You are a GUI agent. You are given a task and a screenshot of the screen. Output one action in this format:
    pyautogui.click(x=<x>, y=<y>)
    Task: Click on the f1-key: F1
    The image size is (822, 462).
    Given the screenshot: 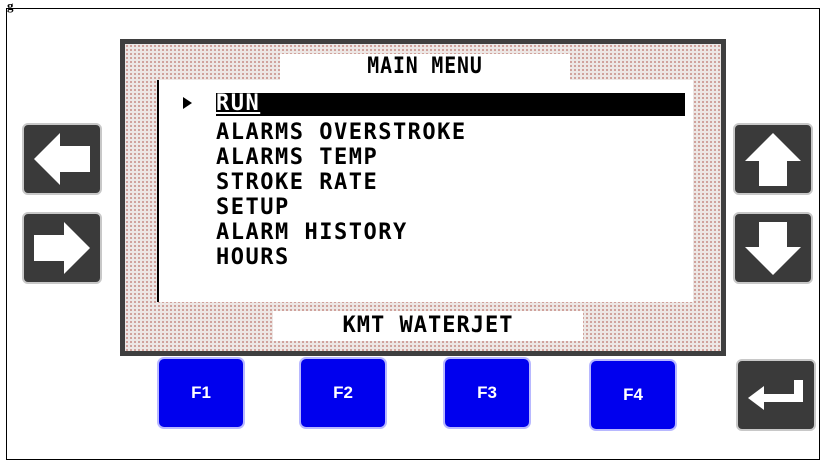 What is the action you would take?
    pyautogui.click(x=201, y=393)
    